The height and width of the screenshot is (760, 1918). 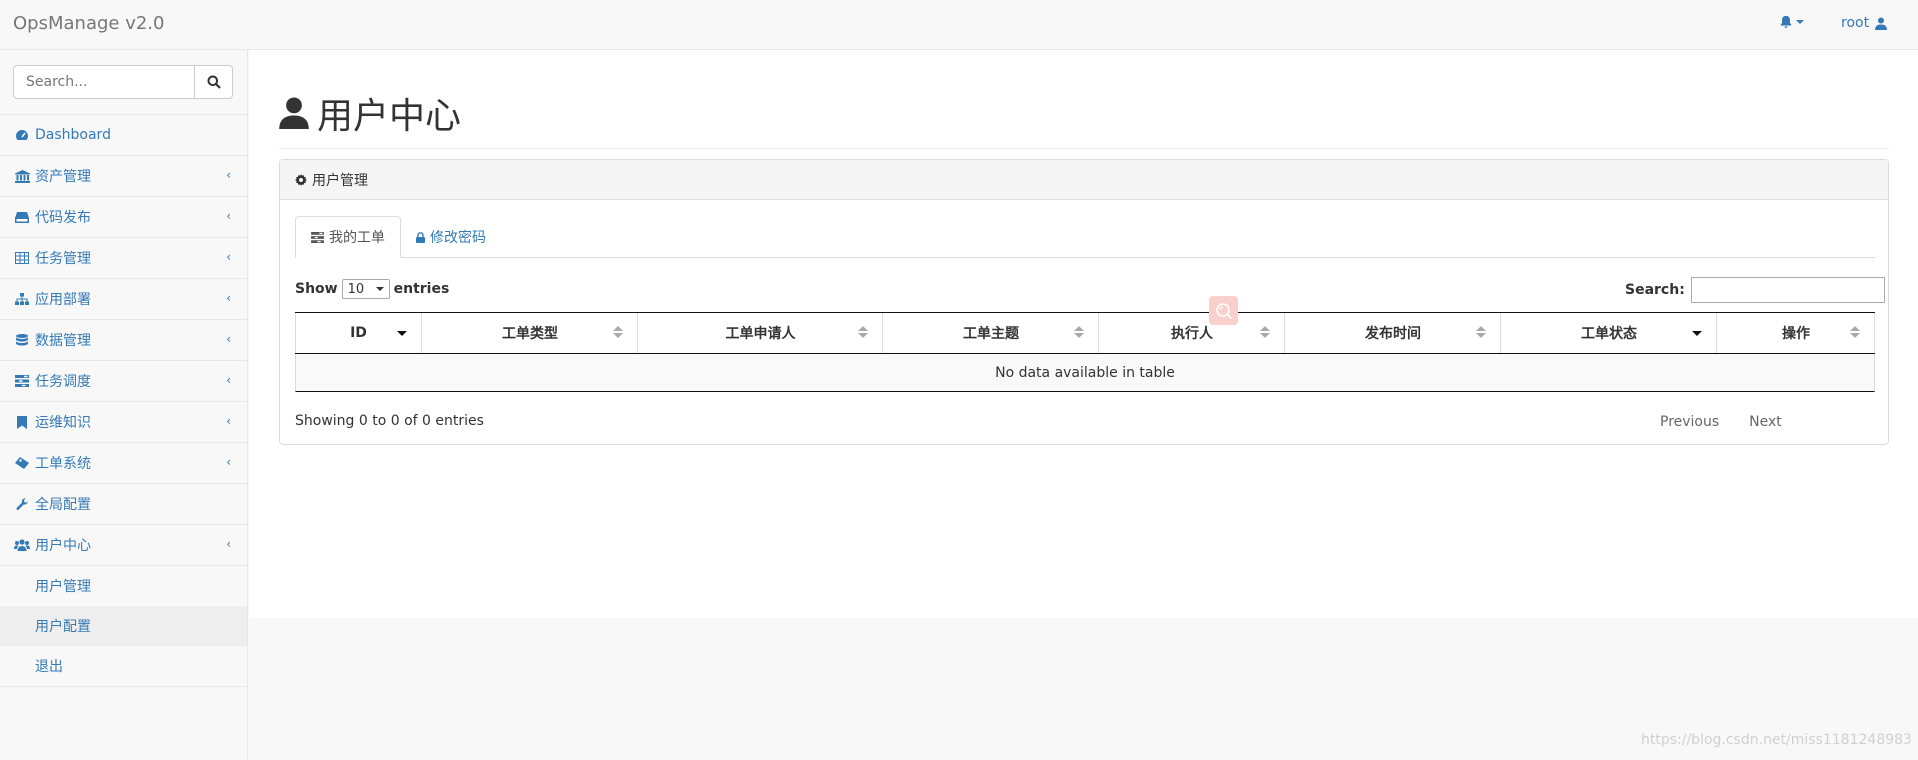 I want to click on panel-heading: 用户管理, so click(x=1084, y=180).